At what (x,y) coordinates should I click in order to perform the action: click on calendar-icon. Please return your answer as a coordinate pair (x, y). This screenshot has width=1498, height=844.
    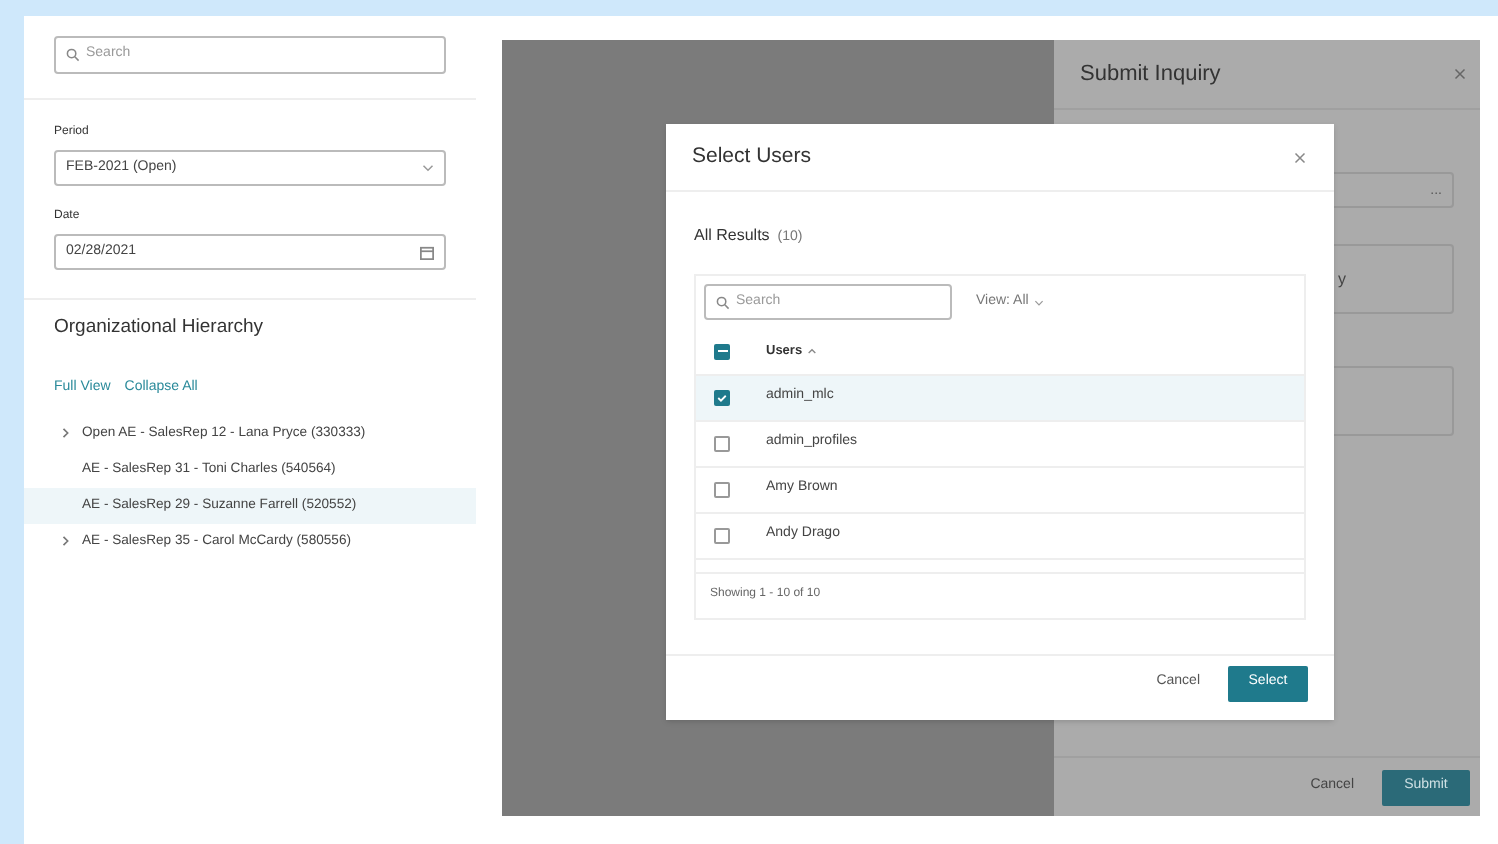
    Looking at the image, I should click on (427, 252).